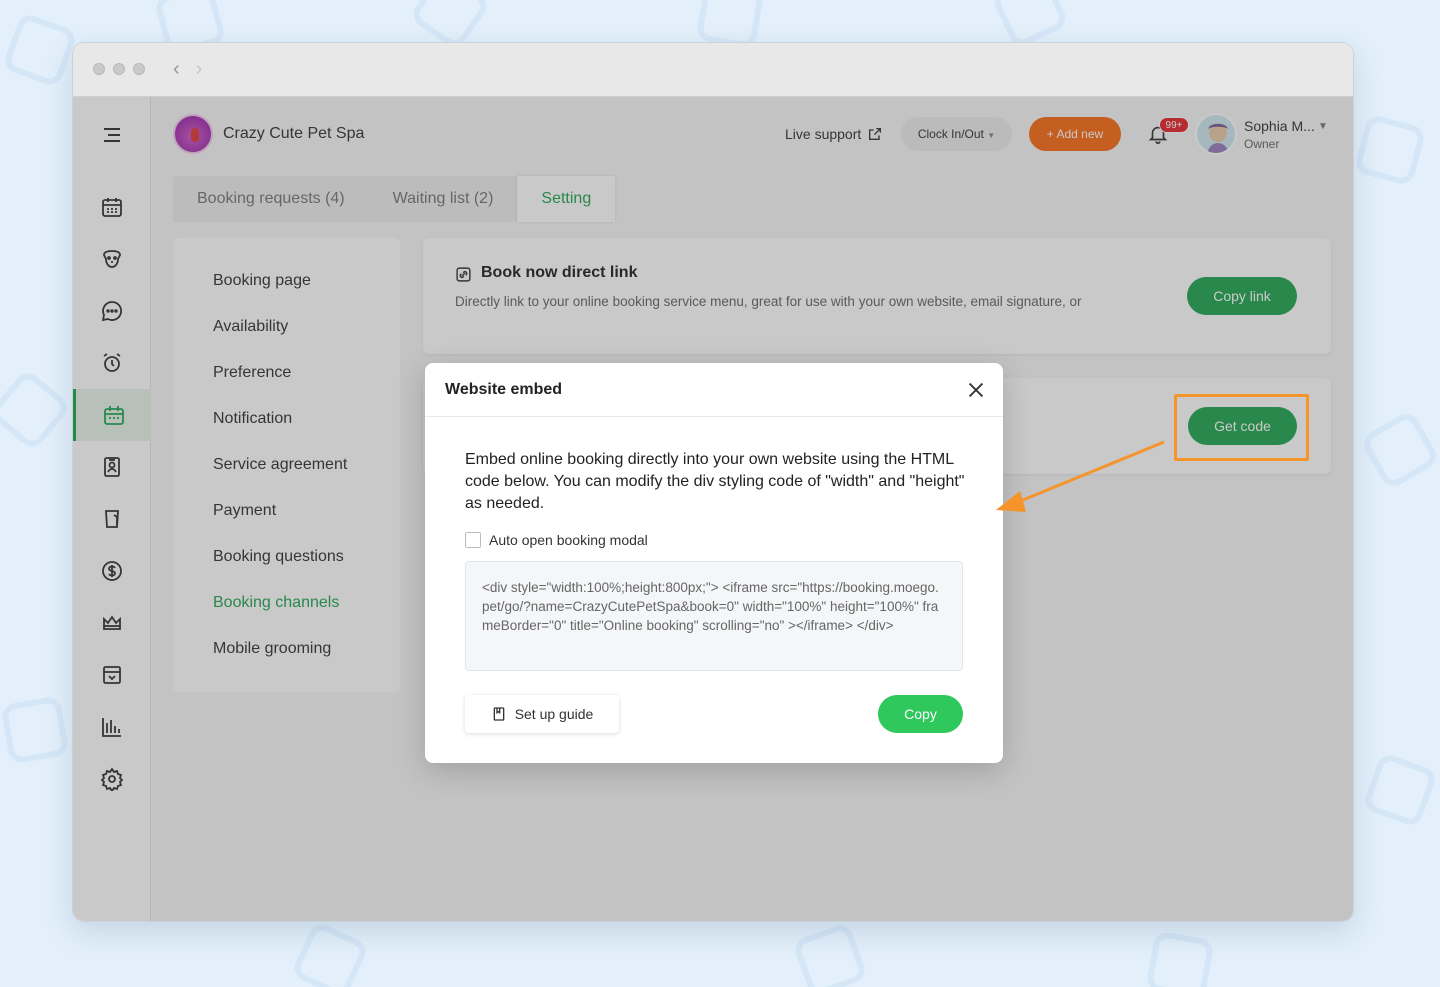  Describe the element at coordinates (713, 70) in the screenshot. I see `browser-titlebar: ‹ ›` at that location.